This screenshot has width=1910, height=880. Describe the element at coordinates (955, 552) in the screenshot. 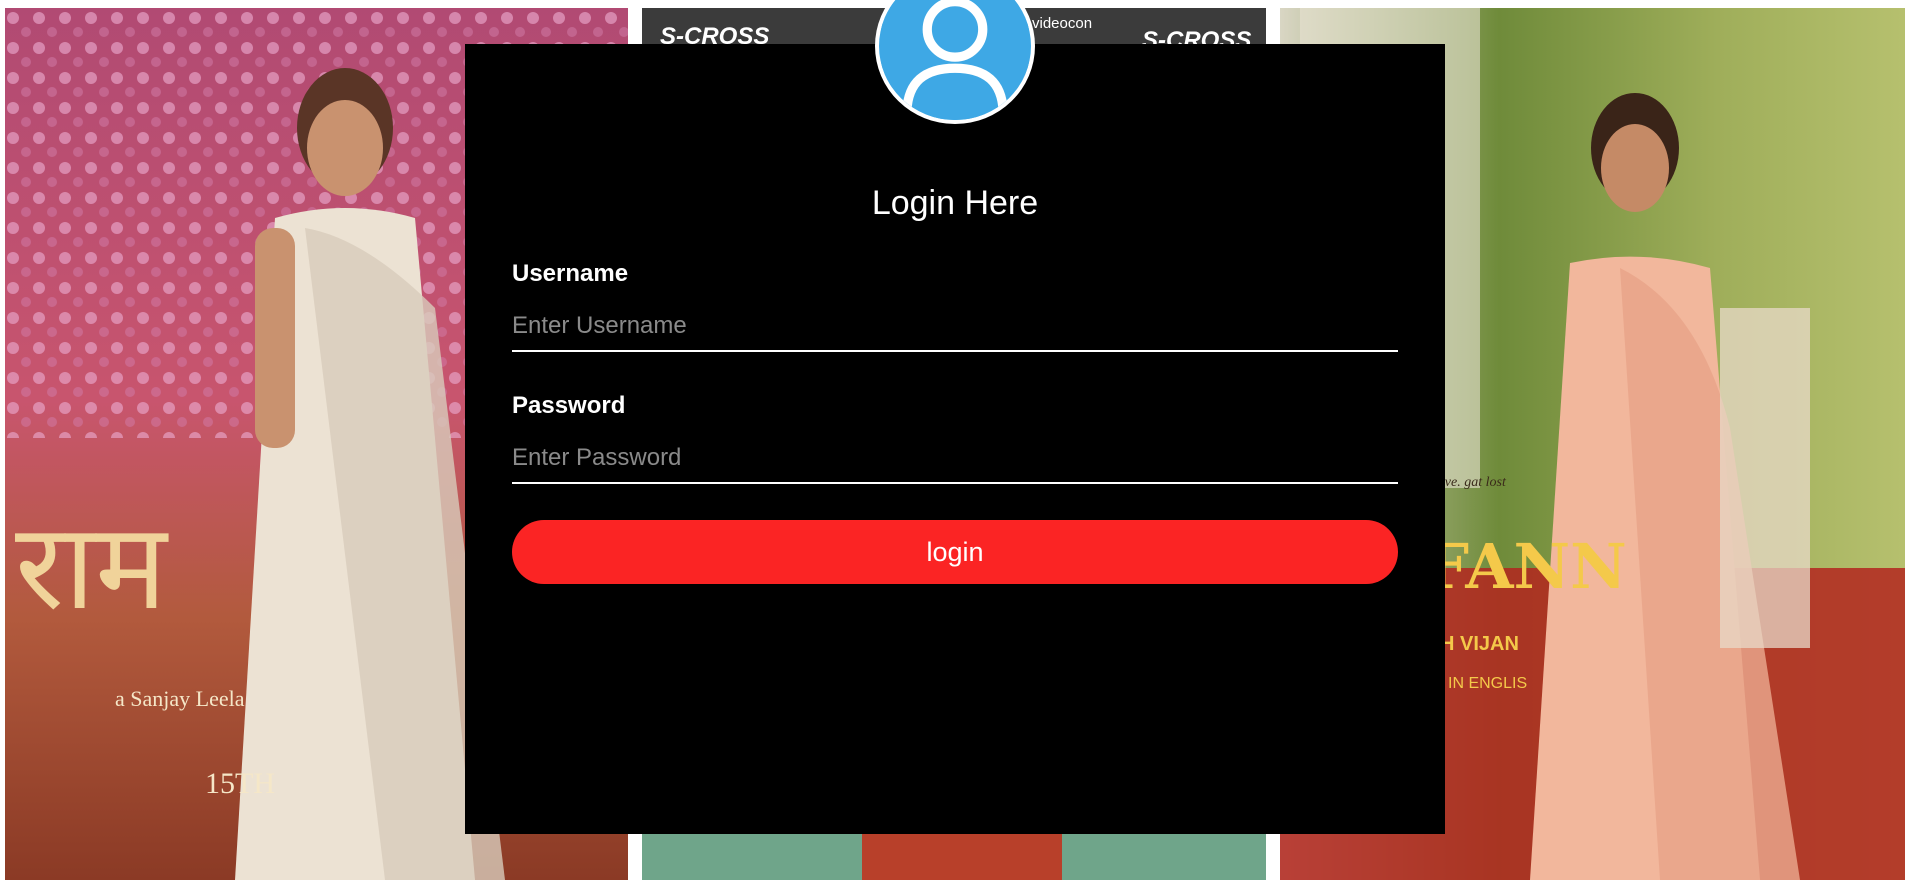

I see `login-button: login` at that location.